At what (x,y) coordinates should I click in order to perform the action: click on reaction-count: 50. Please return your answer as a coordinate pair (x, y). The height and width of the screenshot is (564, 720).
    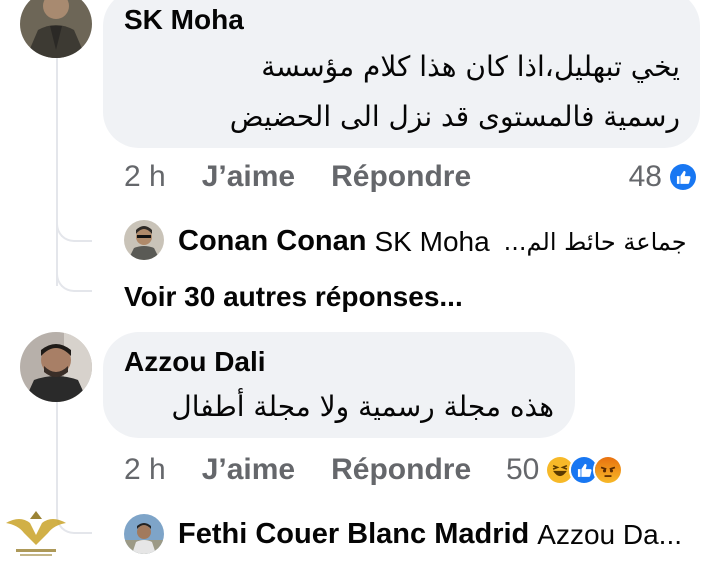
    Looking at the image, I should click on (523, 469).